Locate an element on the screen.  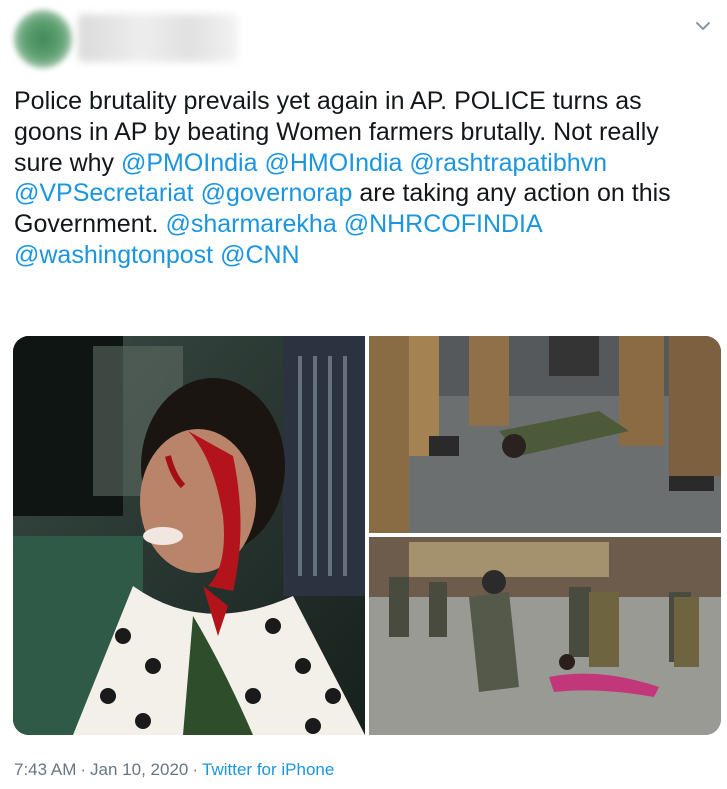
mention-link: @CNN is located at coordinates (260, 255).